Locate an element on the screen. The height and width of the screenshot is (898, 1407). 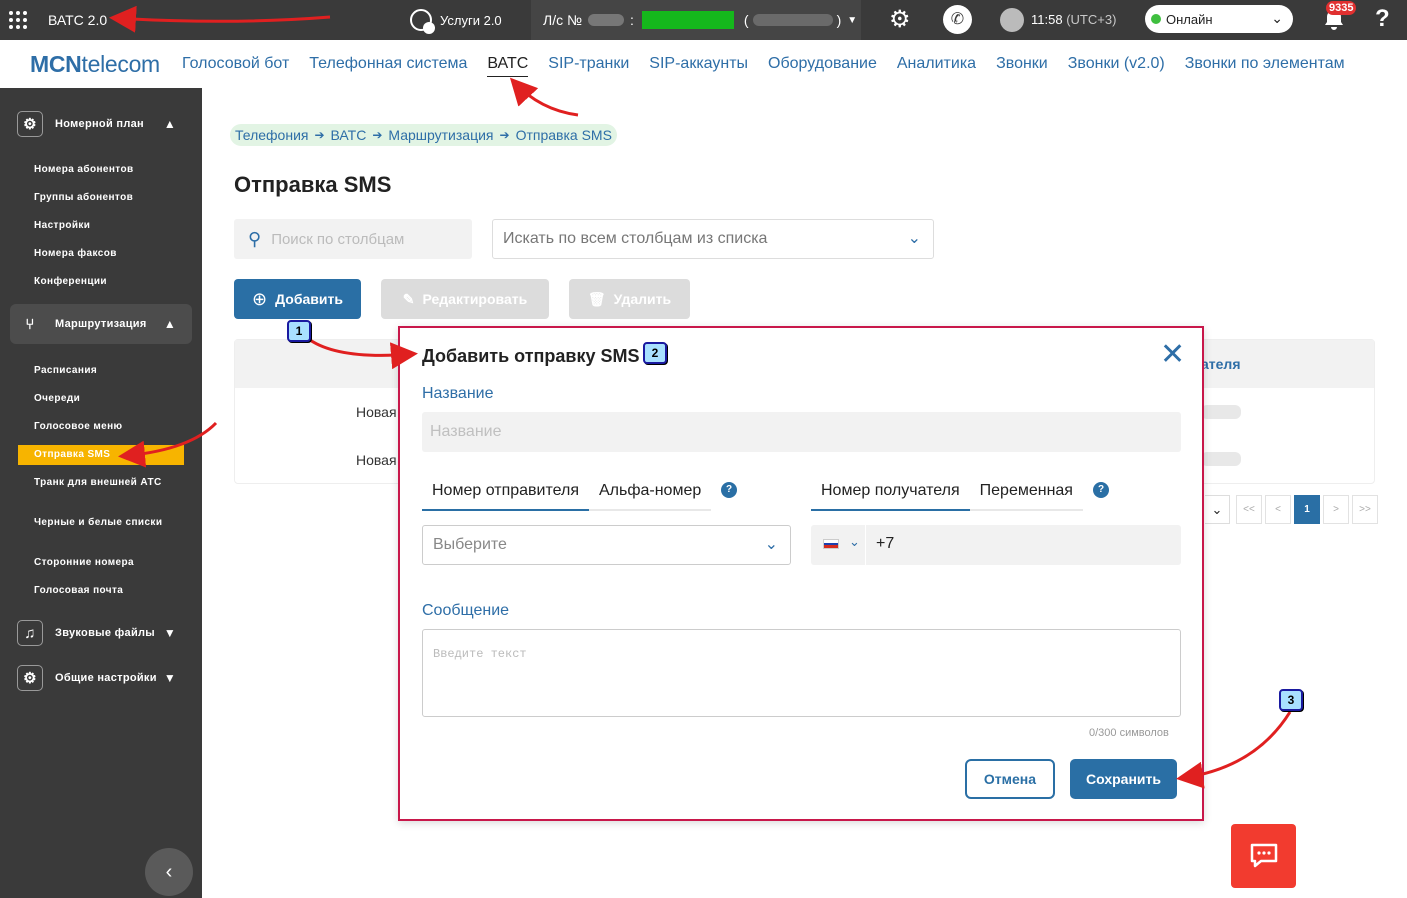
arrow-right-icon: ➔ is located at coordinates (504, 135).